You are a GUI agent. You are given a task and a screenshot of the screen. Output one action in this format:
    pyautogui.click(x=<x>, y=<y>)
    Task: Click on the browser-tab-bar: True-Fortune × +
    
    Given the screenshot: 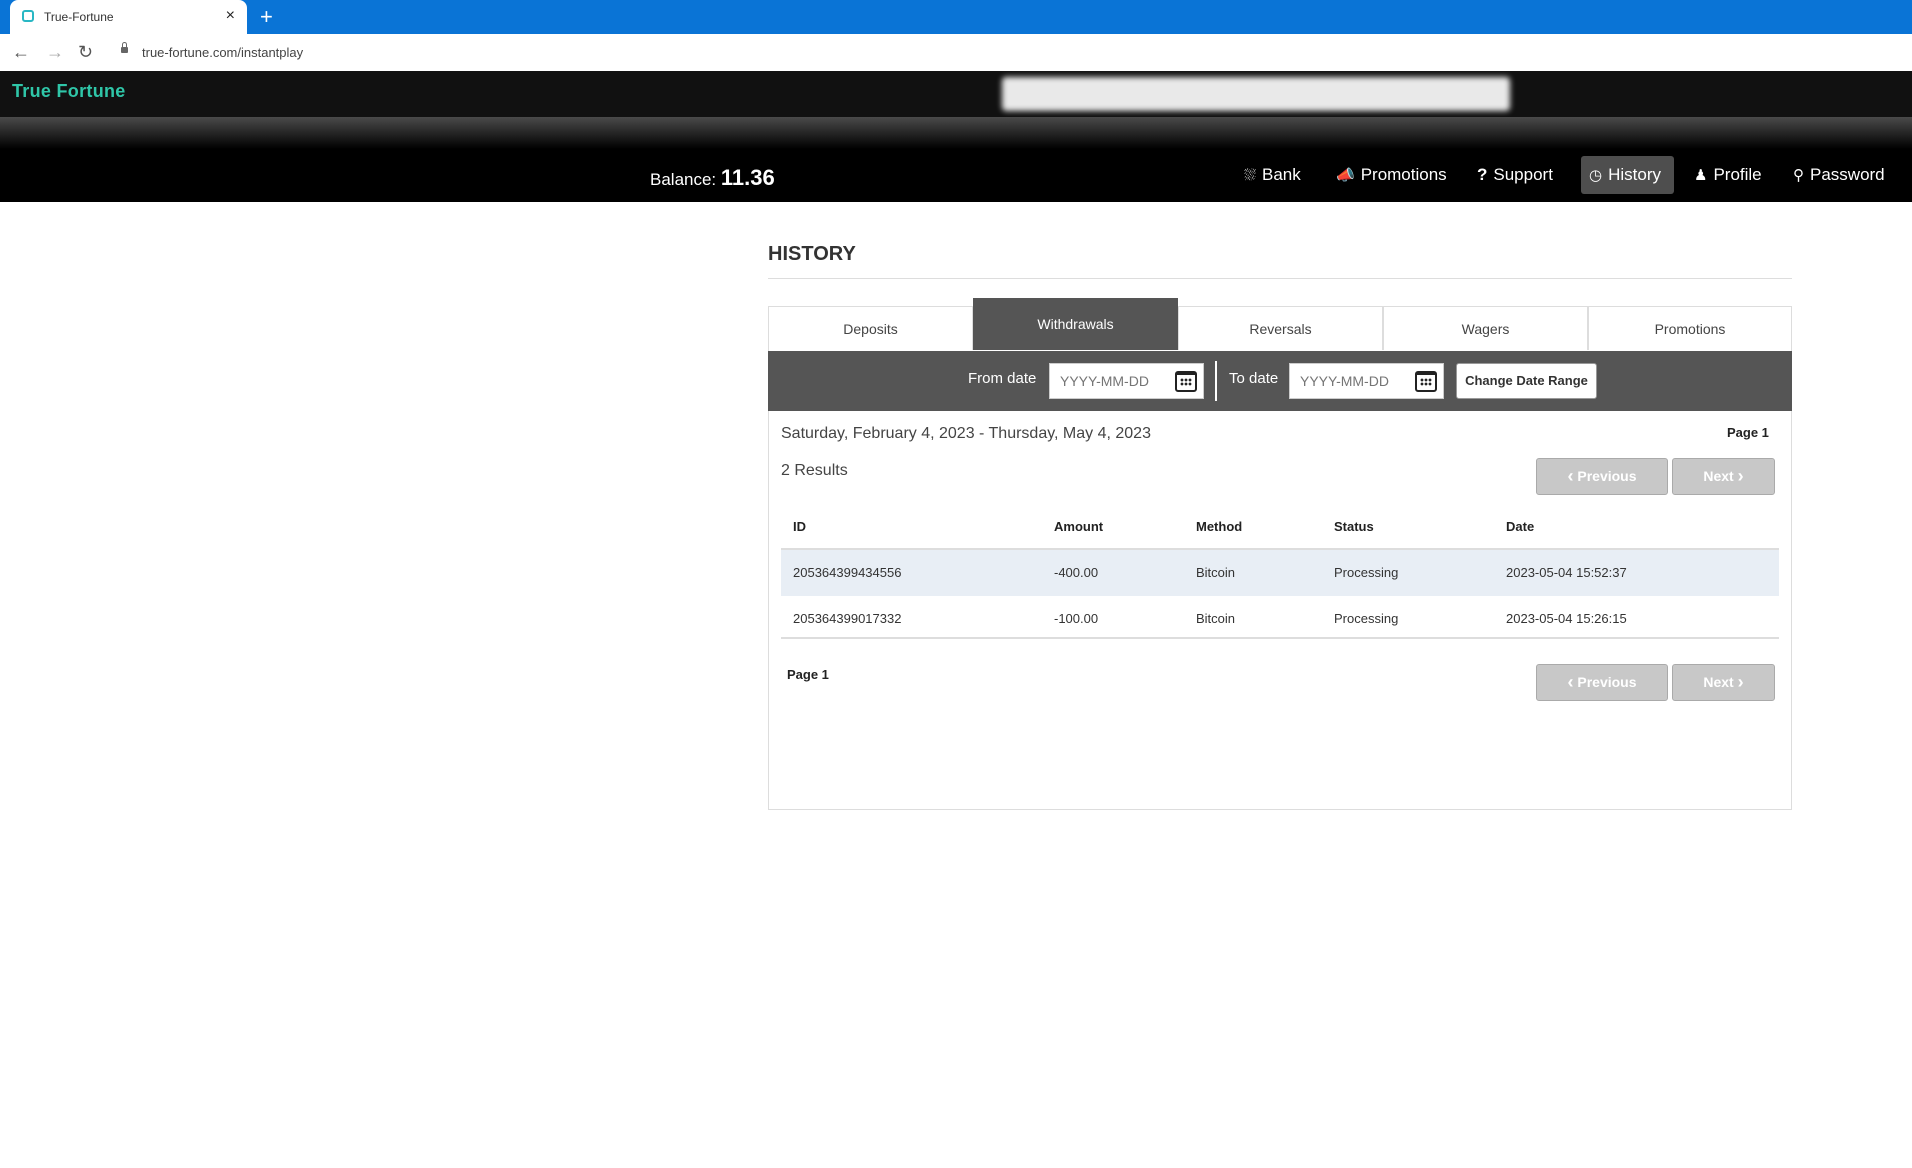 What is the action you would take?
    pyautogui.click(x=956, y=17)
    